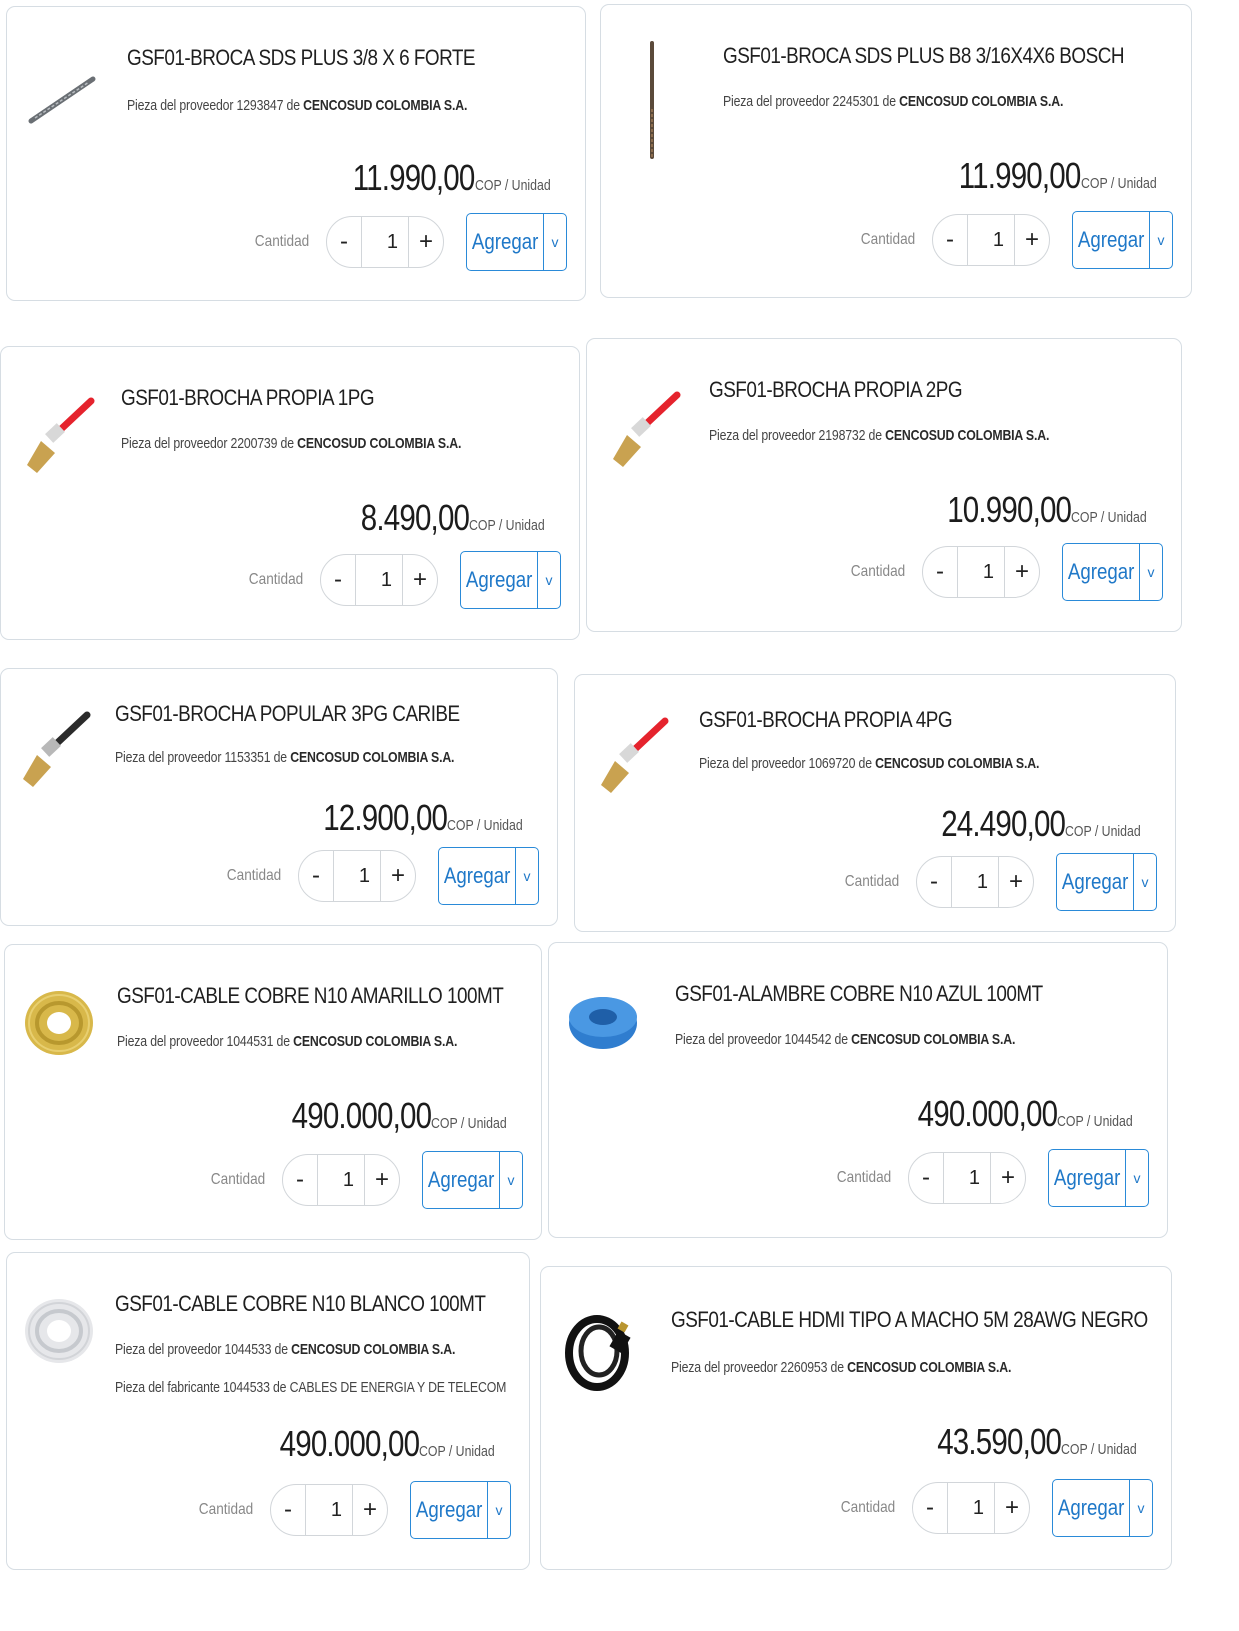  I want to click on product-title: GSF01-BROCA SDS PLUS B8 3/16X4X6 BOSCH, so click(924, 56).